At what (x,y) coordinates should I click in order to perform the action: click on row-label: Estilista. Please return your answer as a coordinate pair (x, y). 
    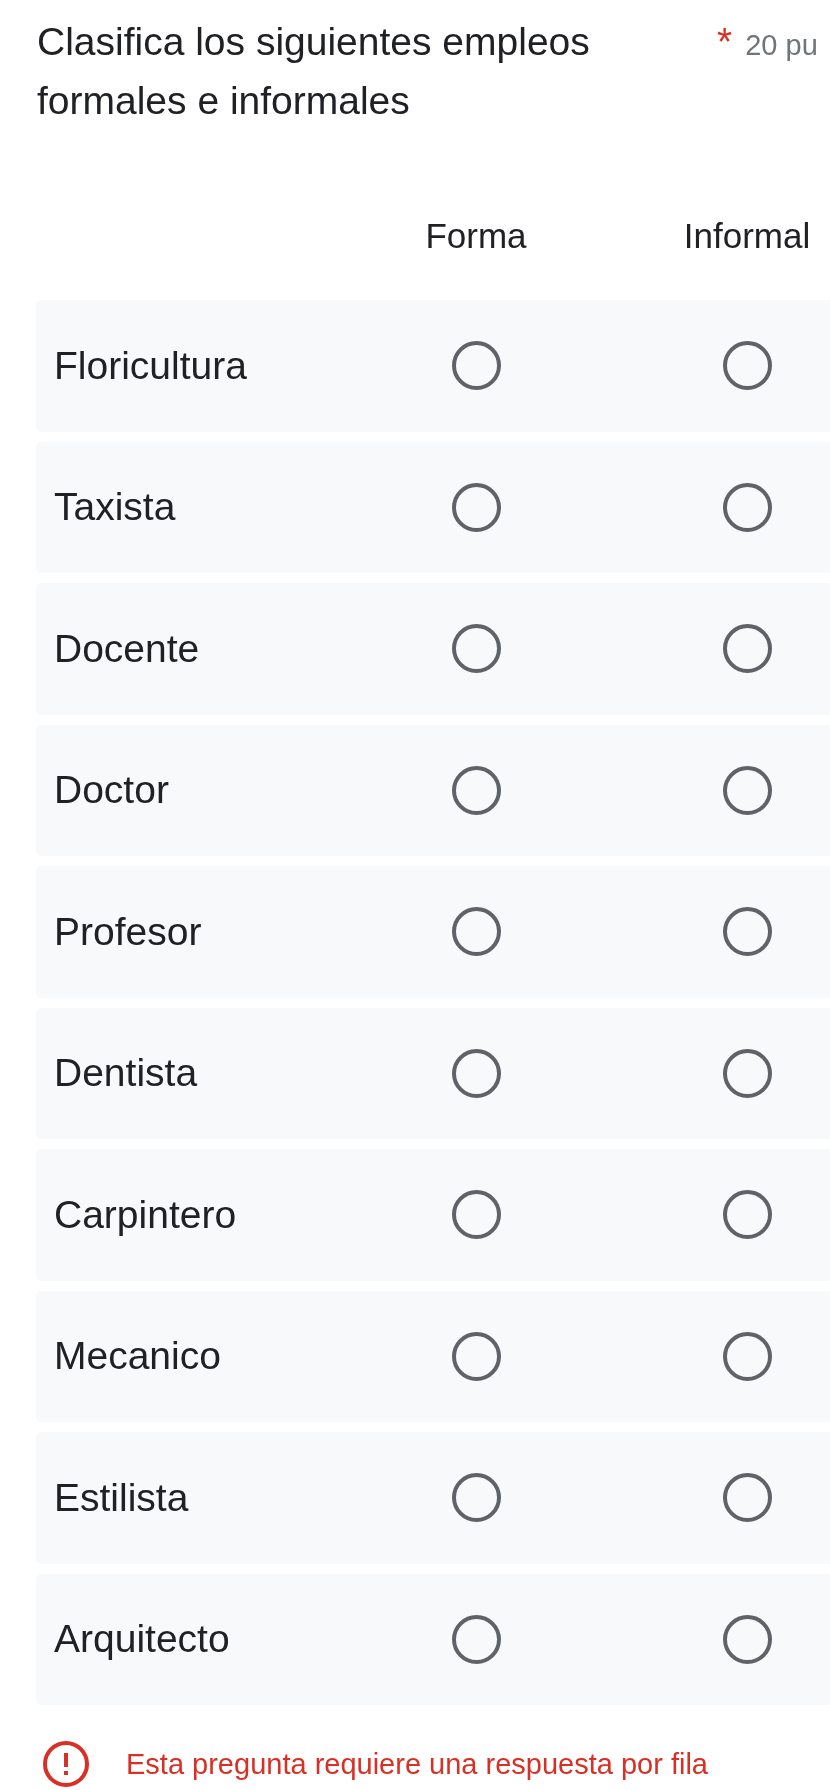
    Looking at the image, I should click on (121, 1497).